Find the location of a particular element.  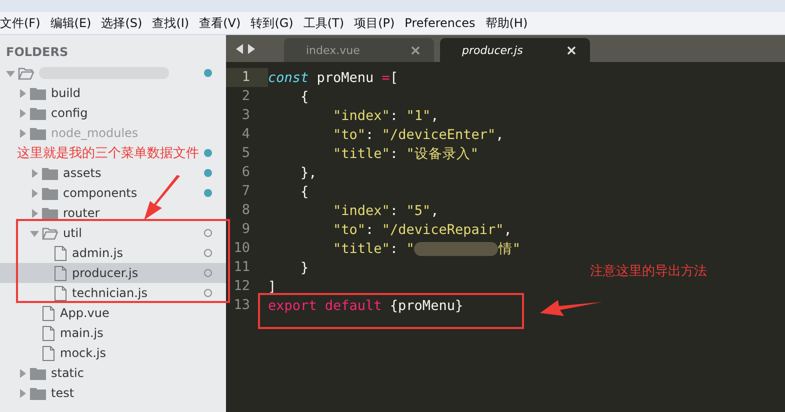

folder-row: util is located at coordinates (113, 233).